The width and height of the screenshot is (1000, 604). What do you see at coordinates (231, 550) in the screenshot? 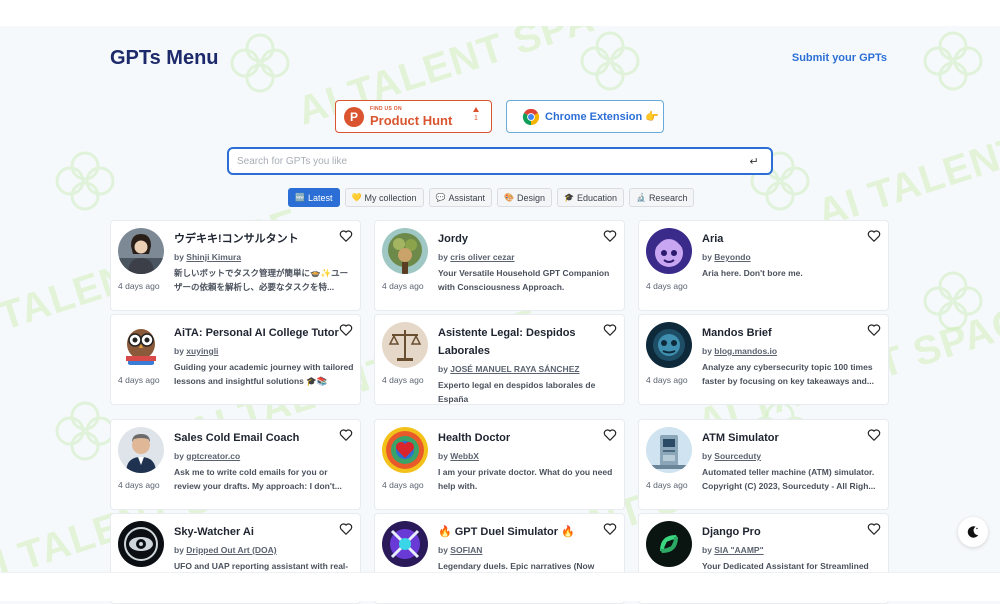
I see `card-author: Dripped Out Art (DOA)` at bounding box center [231, 550].